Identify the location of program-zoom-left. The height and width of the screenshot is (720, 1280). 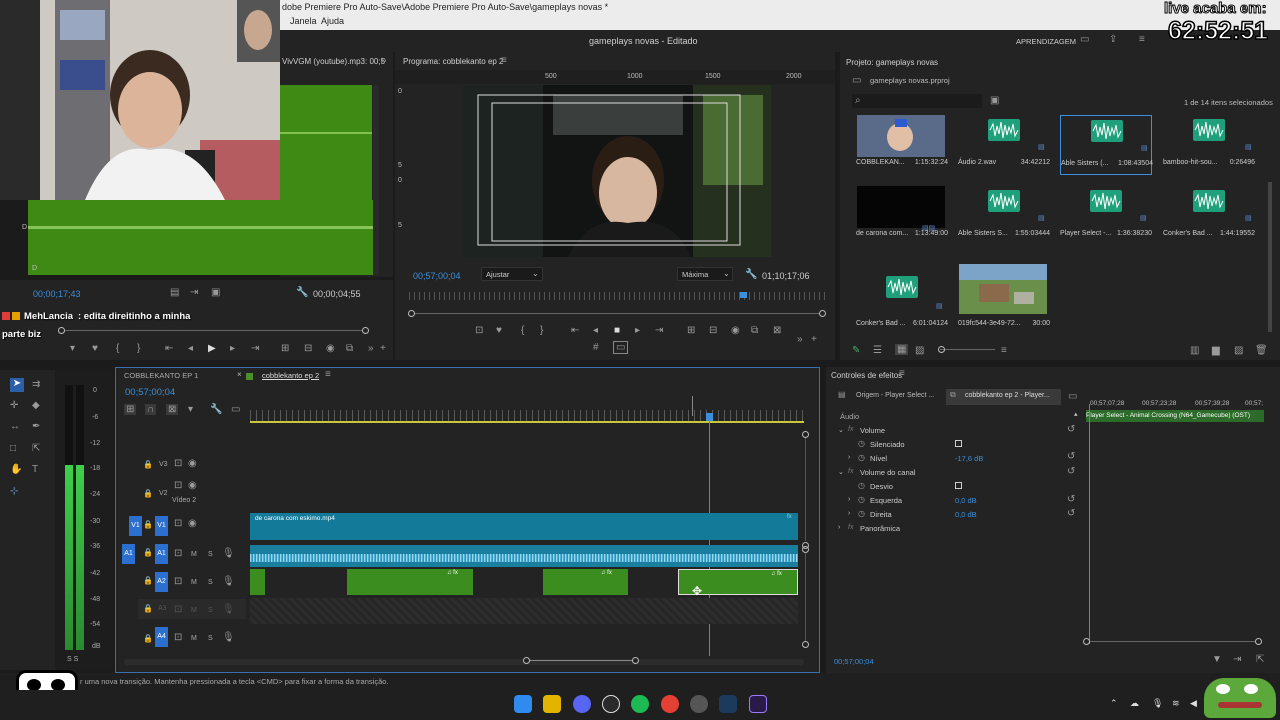
(411, 313).